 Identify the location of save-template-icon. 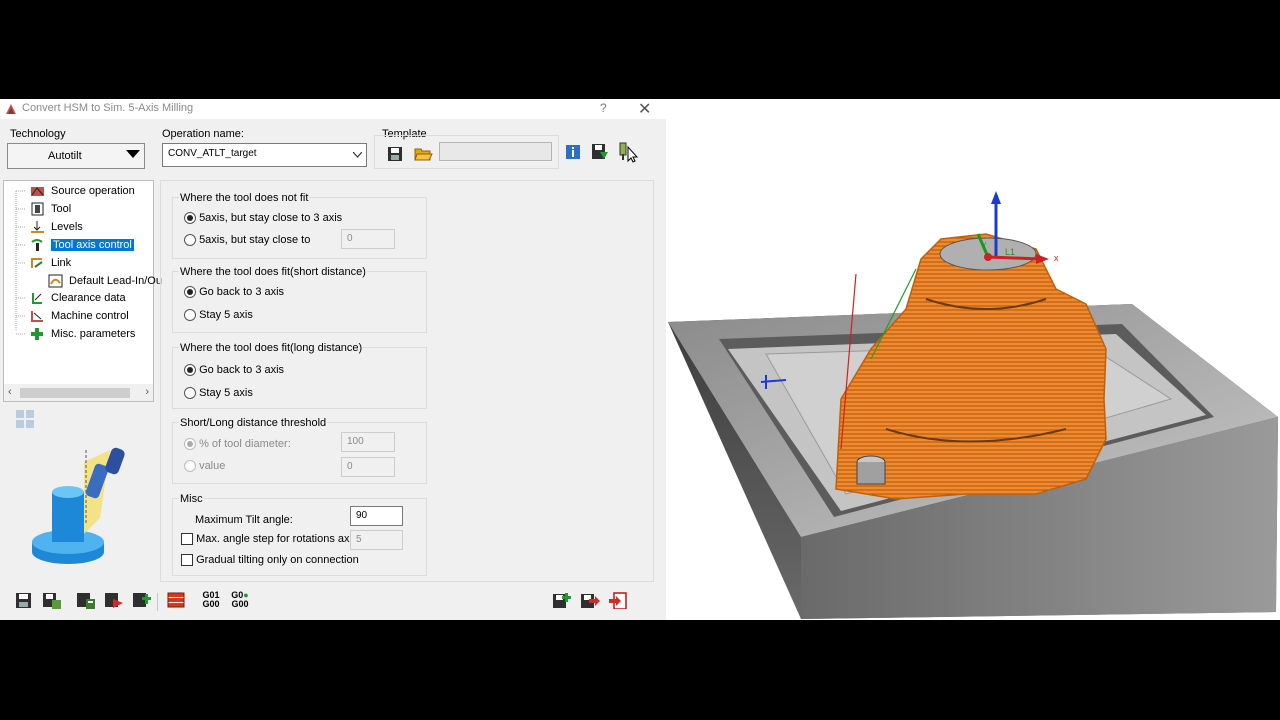
(395, 154).